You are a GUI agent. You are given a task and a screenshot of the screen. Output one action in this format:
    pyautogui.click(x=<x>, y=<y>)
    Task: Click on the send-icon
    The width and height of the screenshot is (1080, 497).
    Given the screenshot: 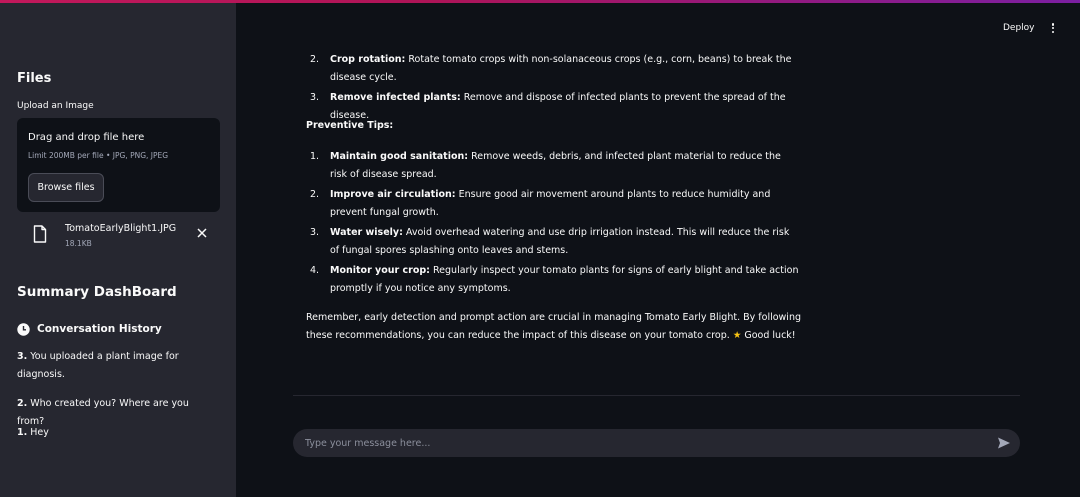 What is the action you would take?
    pyautogui.click(x=1004, y=443)
    